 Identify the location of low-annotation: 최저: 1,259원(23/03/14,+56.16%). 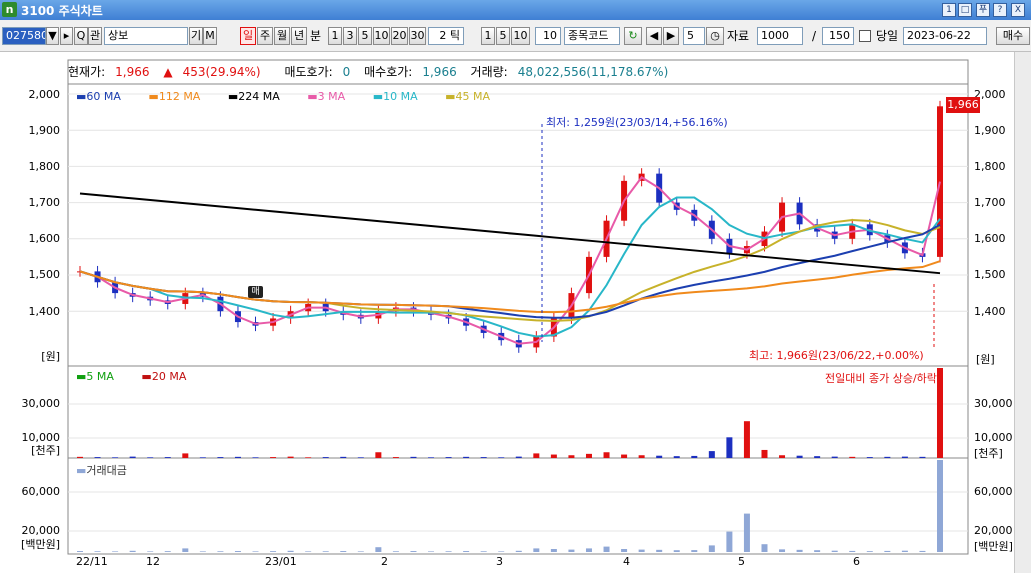
(637, 122).